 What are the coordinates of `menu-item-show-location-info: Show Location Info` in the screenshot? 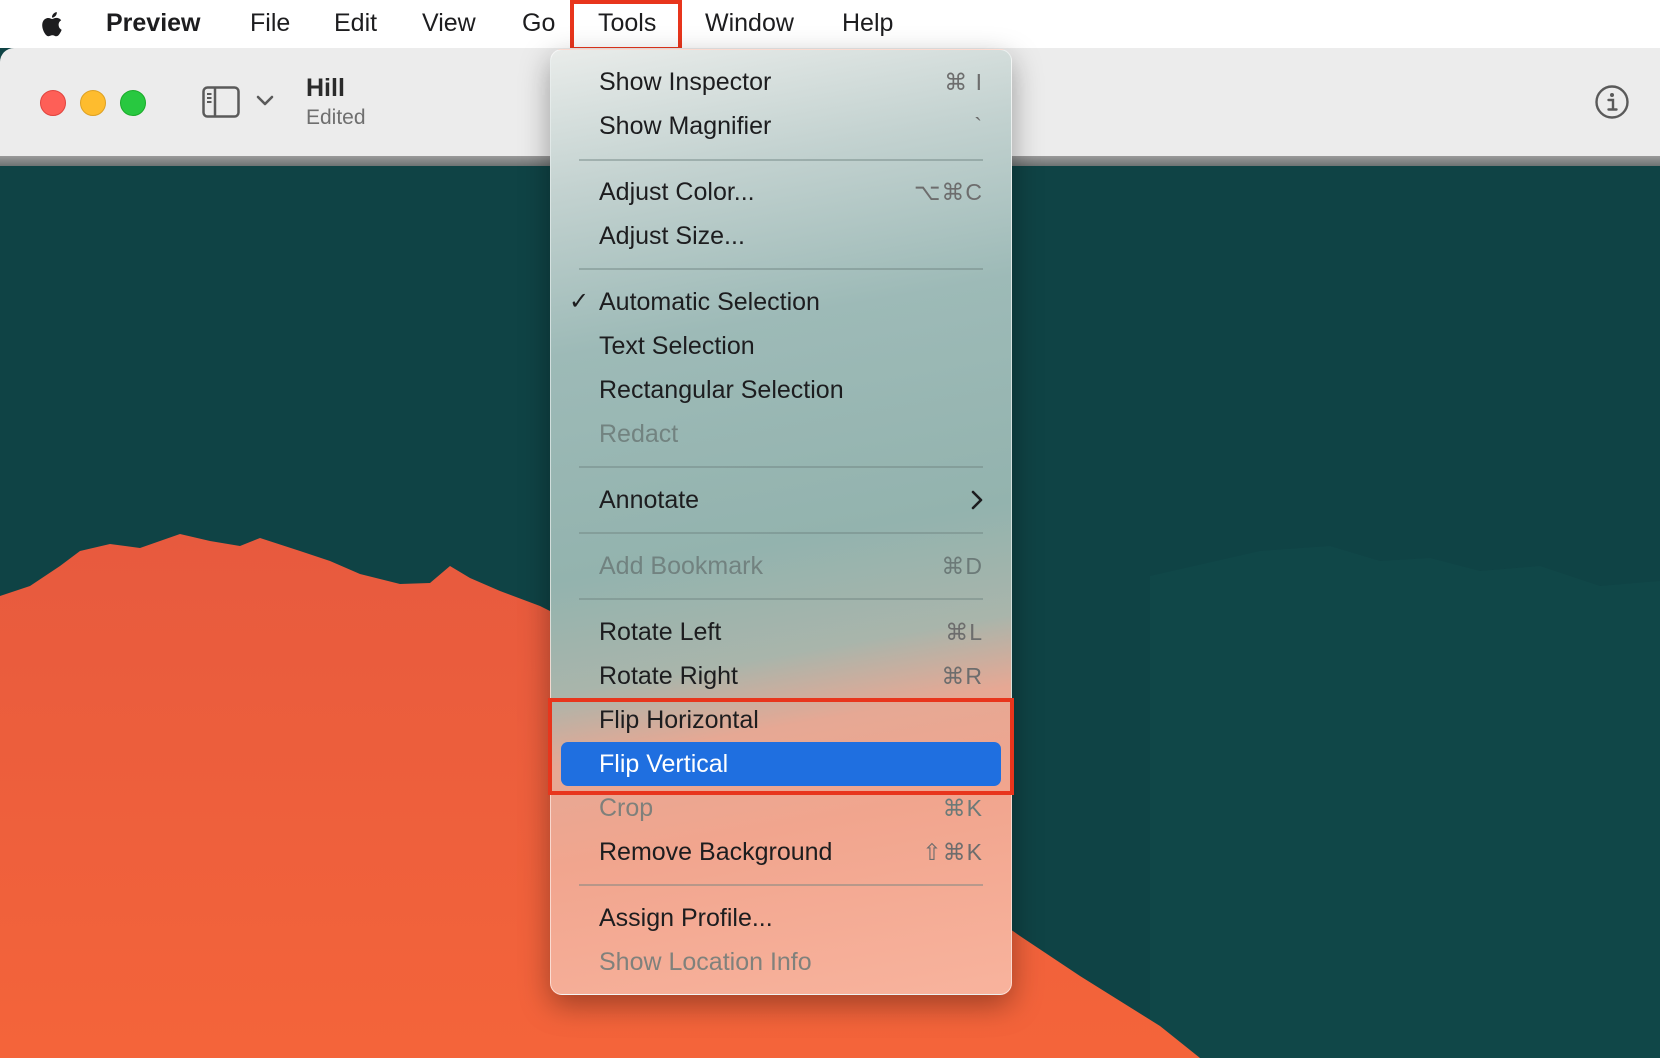 It's located at (705, 962).